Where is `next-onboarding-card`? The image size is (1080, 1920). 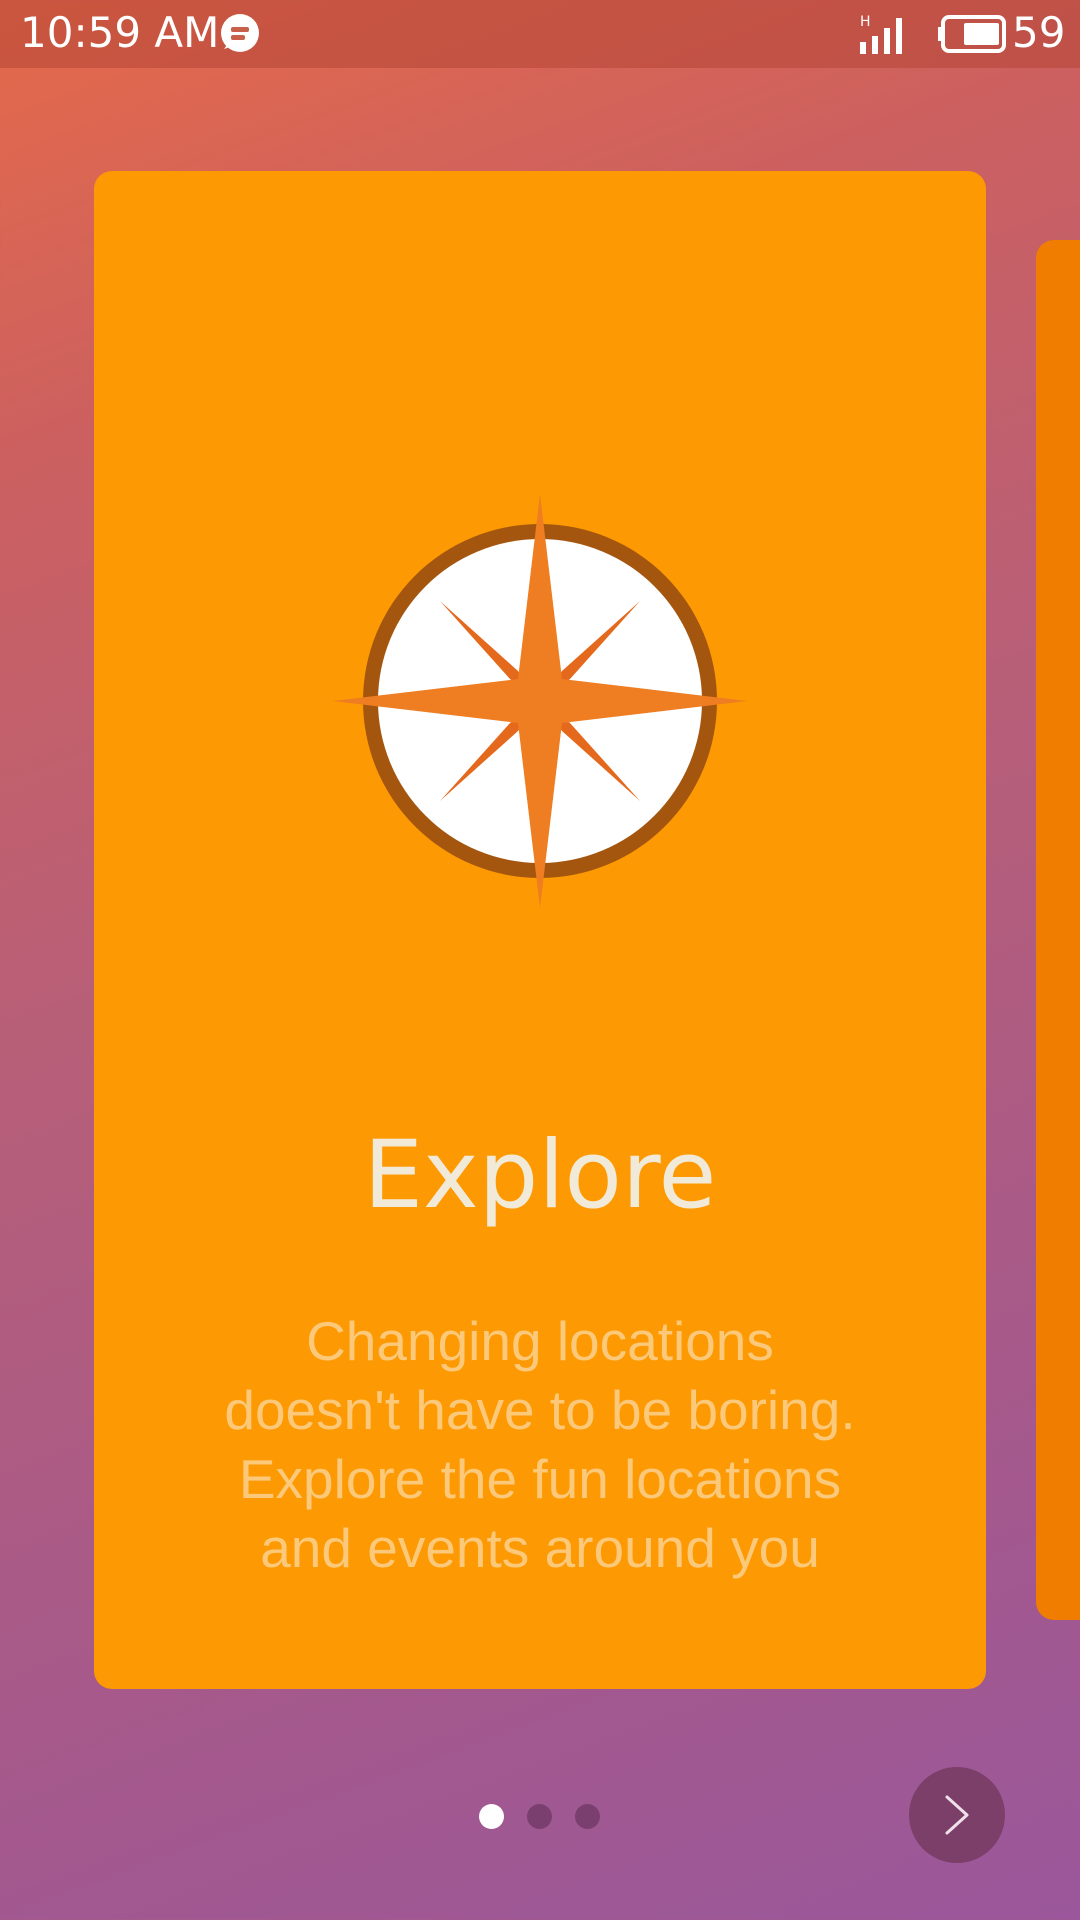
next-onboarding-card is located at coordinates (1058, 930).